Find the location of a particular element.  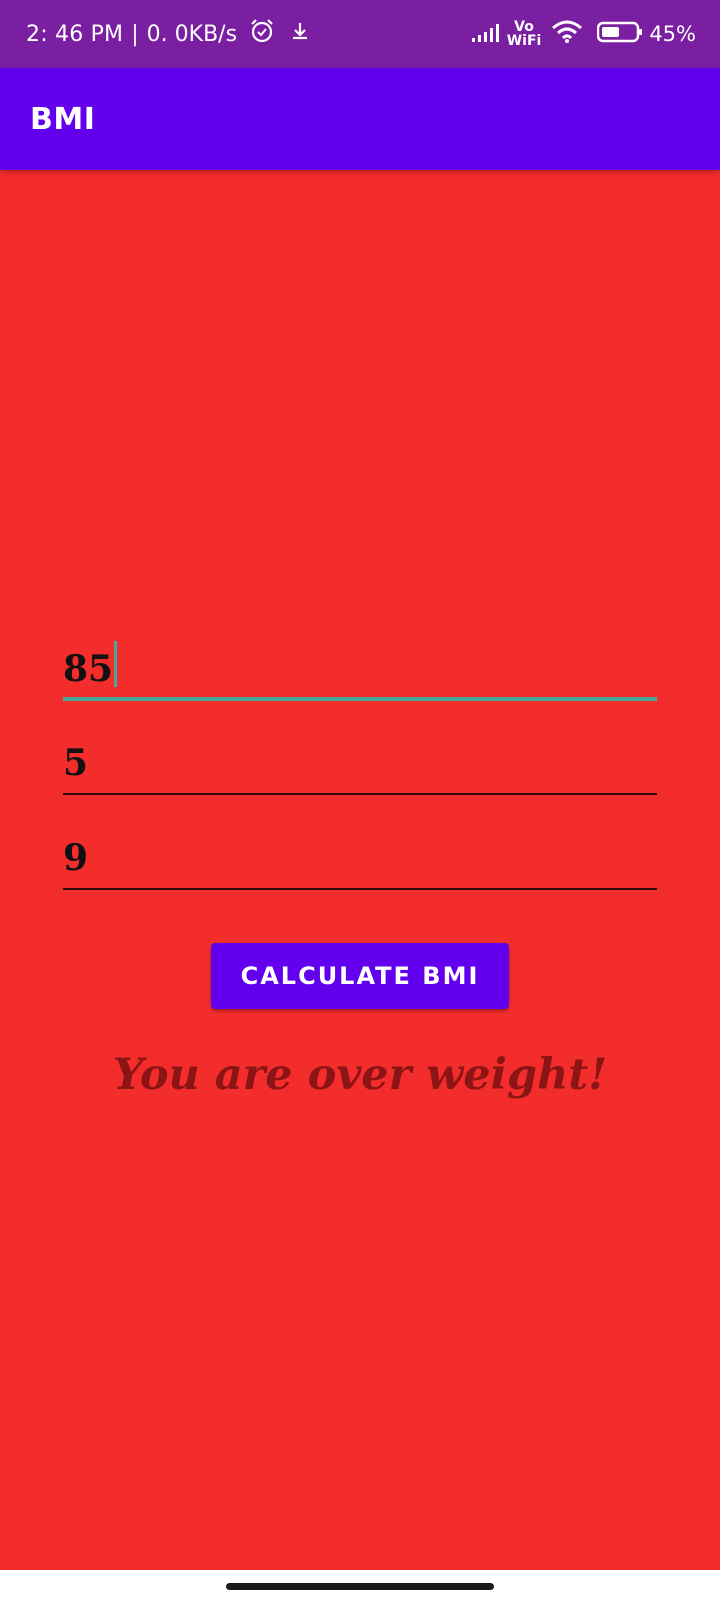

height-inches-input: 9 is located at coordinates (360, 860).